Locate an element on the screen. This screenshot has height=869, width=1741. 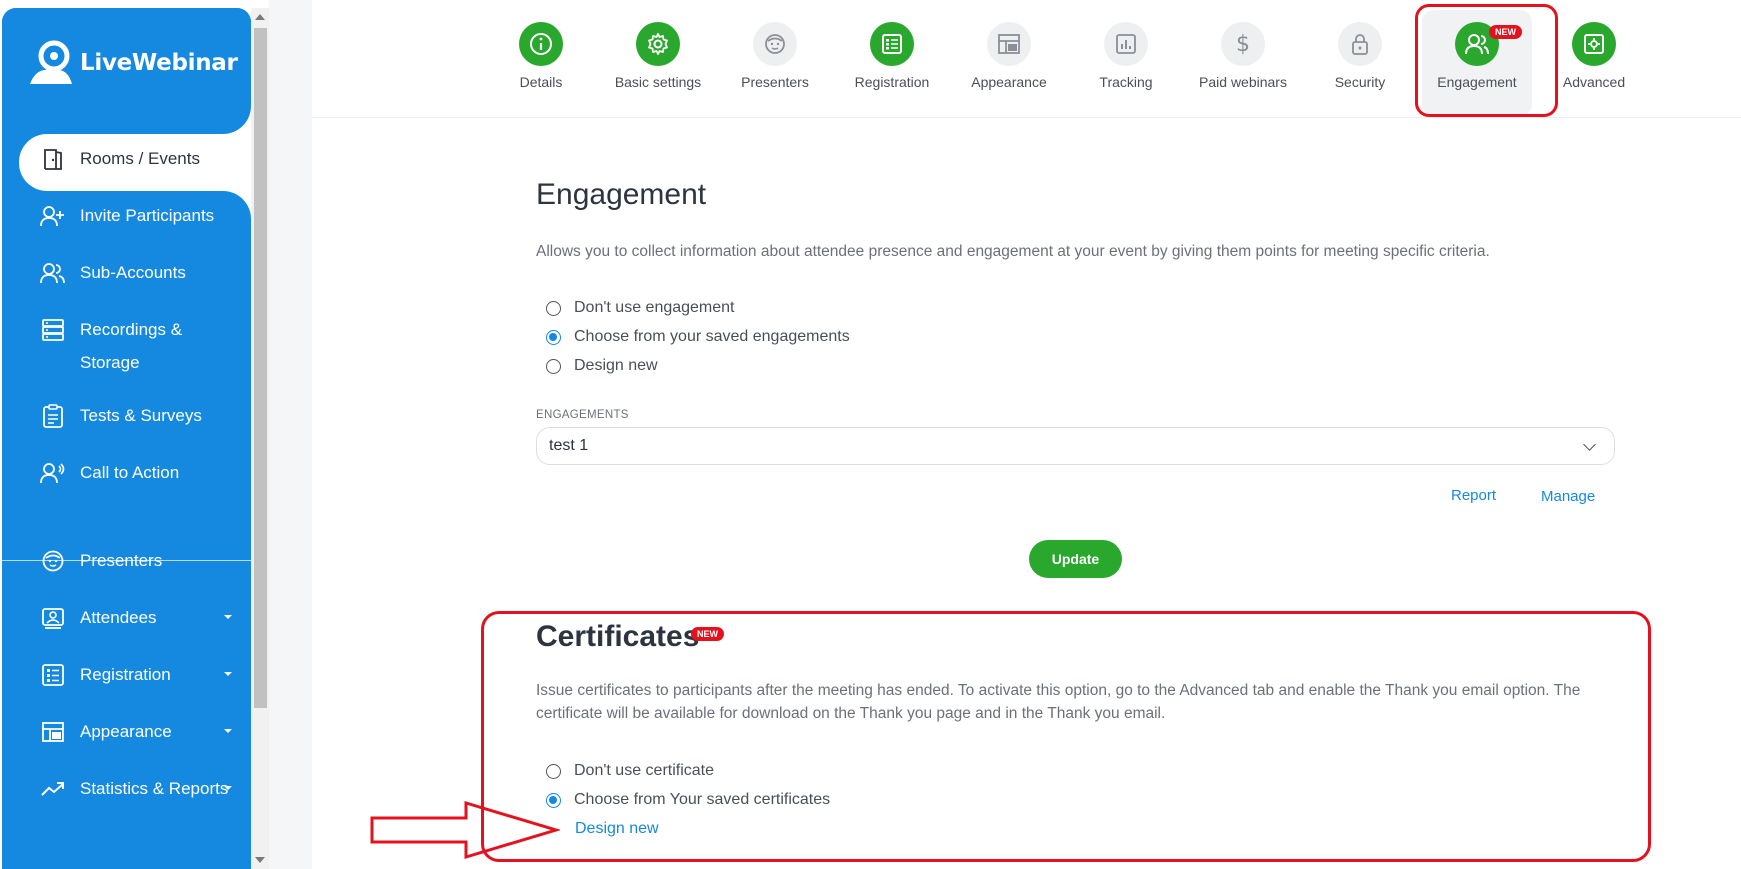
sidebar-item-label-line2: Storage is located at coordinates (110, 362).